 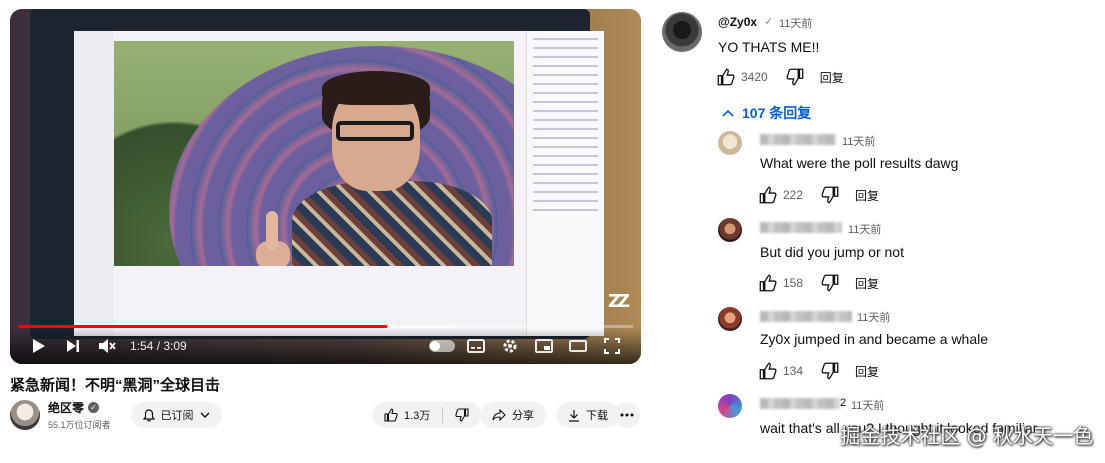 I want to click on play-button, so click(x=39, y=346).